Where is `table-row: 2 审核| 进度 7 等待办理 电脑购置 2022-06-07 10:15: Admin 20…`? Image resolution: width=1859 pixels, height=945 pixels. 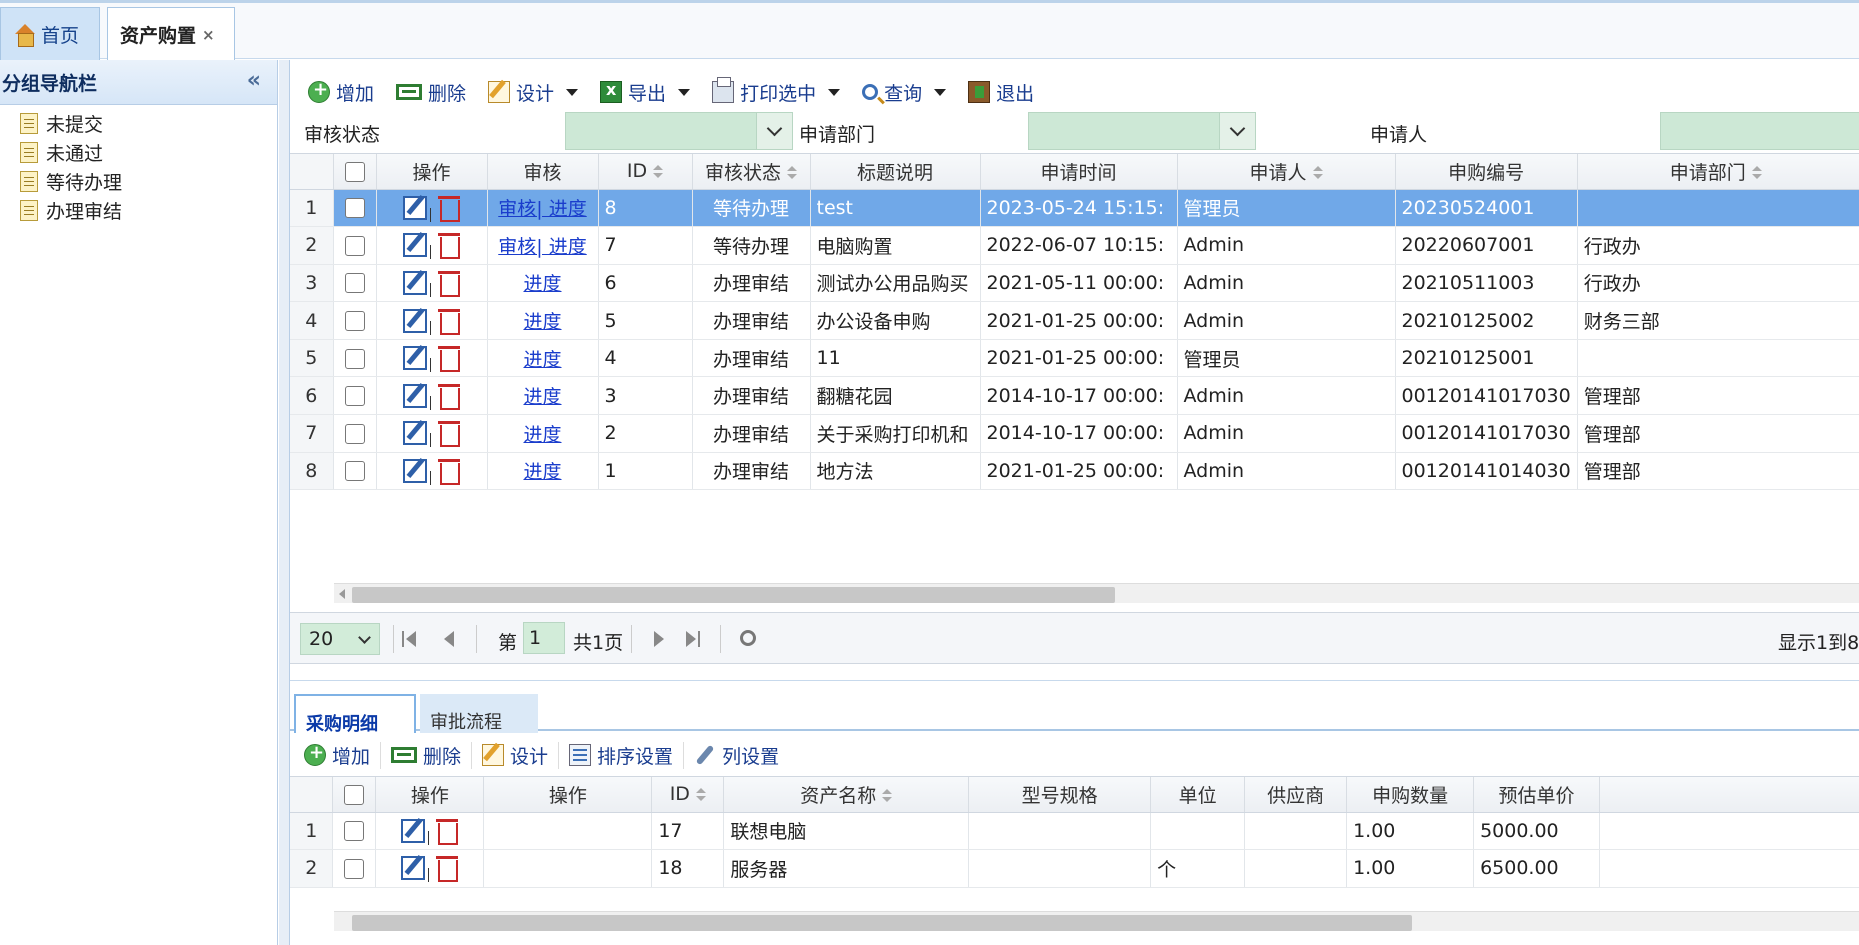
table-row: 2 审核| 进度 7 等待办理 电脑购置 2022-06-07 10:15: Admin 20… is located at coordinates (1074, 245).